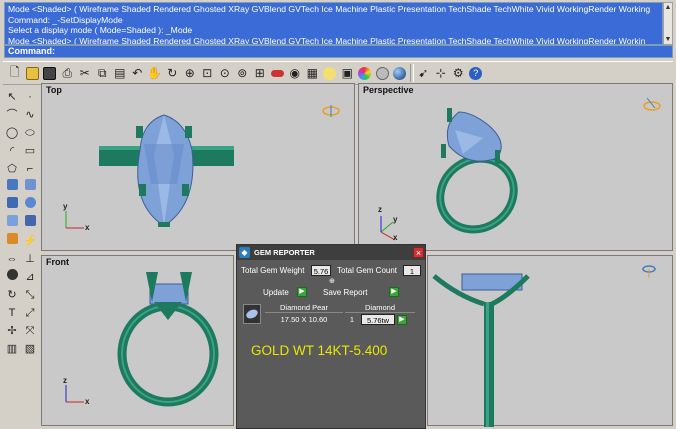  I want to click on gem-reporter-title: GEM REPORTER, so click(331, 252).